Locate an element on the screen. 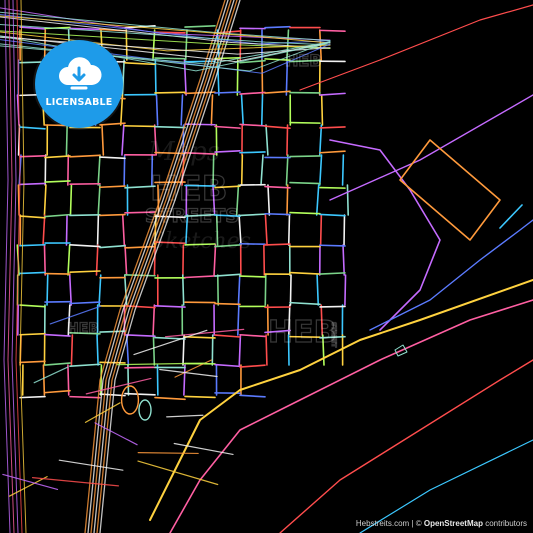 This screenshot has height=533, width=533. licensable-badge: LICENSABLE is located at coordinates (79, 84).